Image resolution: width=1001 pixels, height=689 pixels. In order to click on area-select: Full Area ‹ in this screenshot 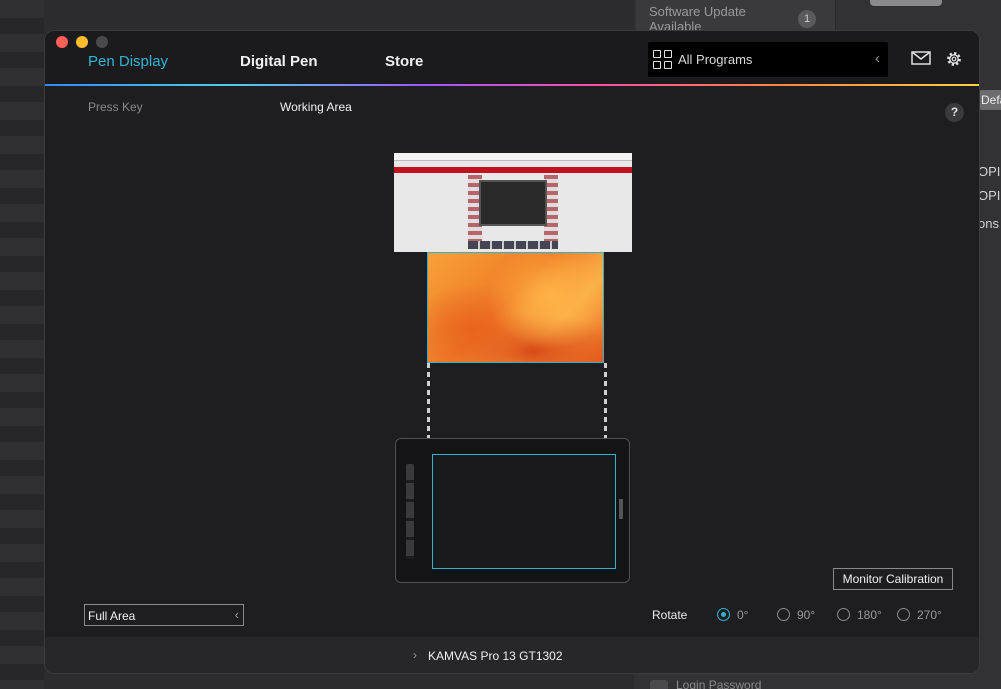, I will do `click(164, 615)`.